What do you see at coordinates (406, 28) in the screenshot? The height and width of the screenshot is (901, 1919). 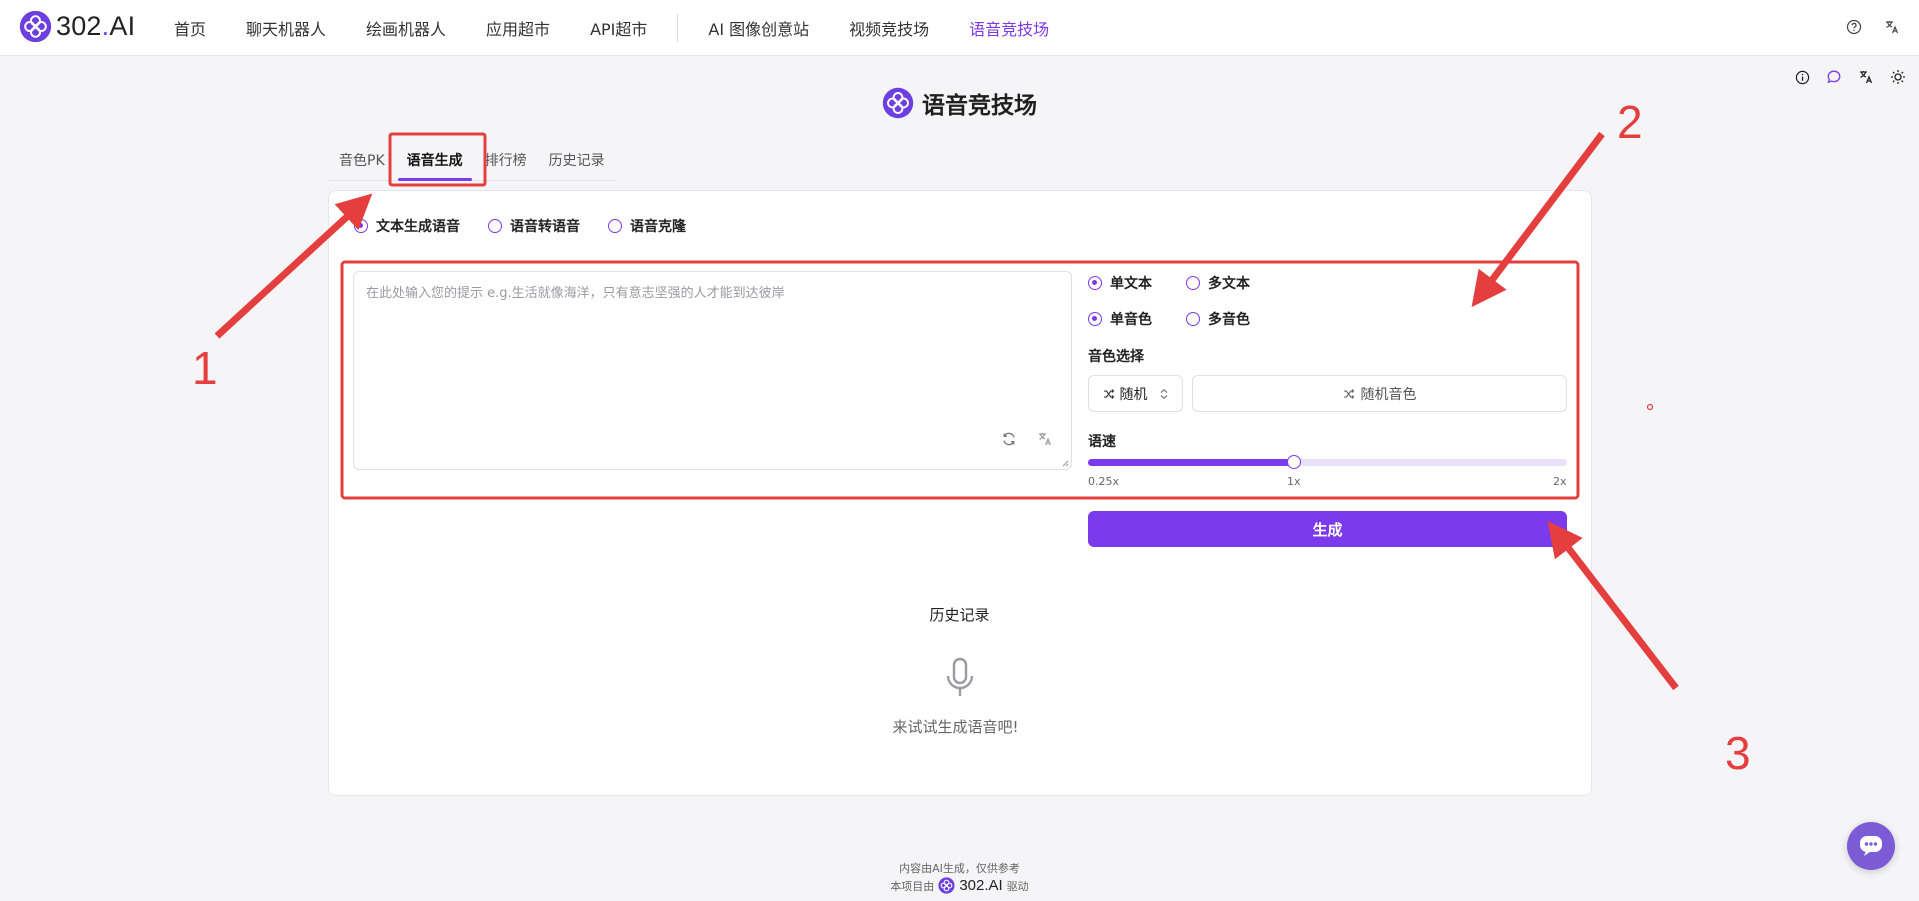 I see `nav-drawing-bot: 绘画机器人` at bounding box center [406, 28].